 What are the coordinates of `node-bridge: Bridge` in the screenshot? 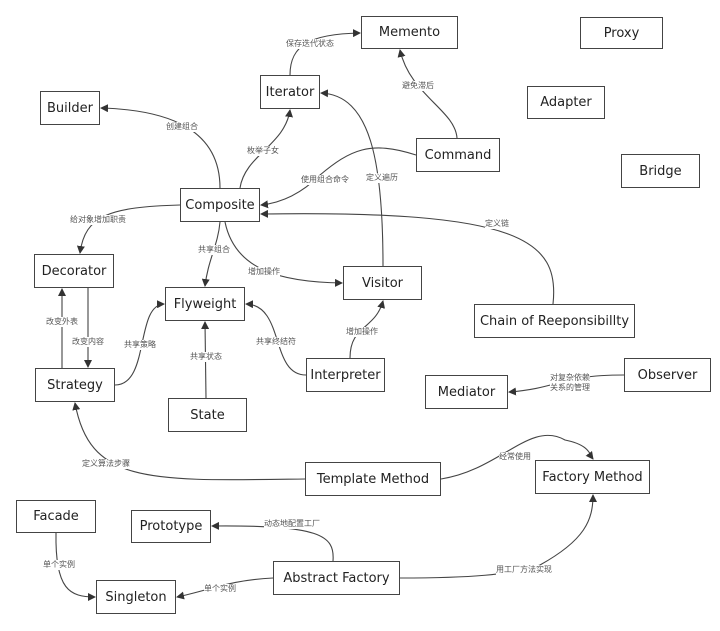 It's located at (660, 171).